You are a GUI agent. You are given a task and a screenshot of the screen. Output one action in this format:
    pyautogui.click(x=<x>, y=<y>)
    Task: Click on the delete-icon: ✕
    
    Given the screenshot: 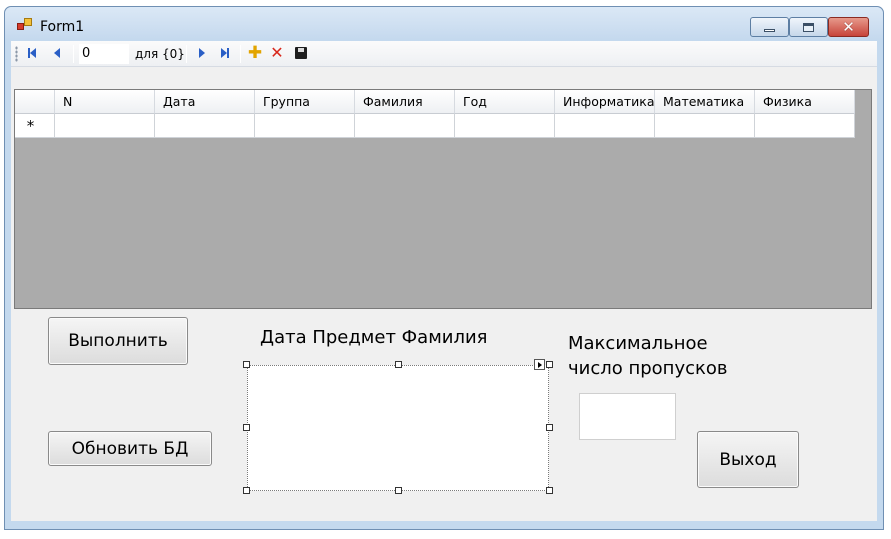 What is the action you would take?
    pyautogui.click(x=277, y=52)
    